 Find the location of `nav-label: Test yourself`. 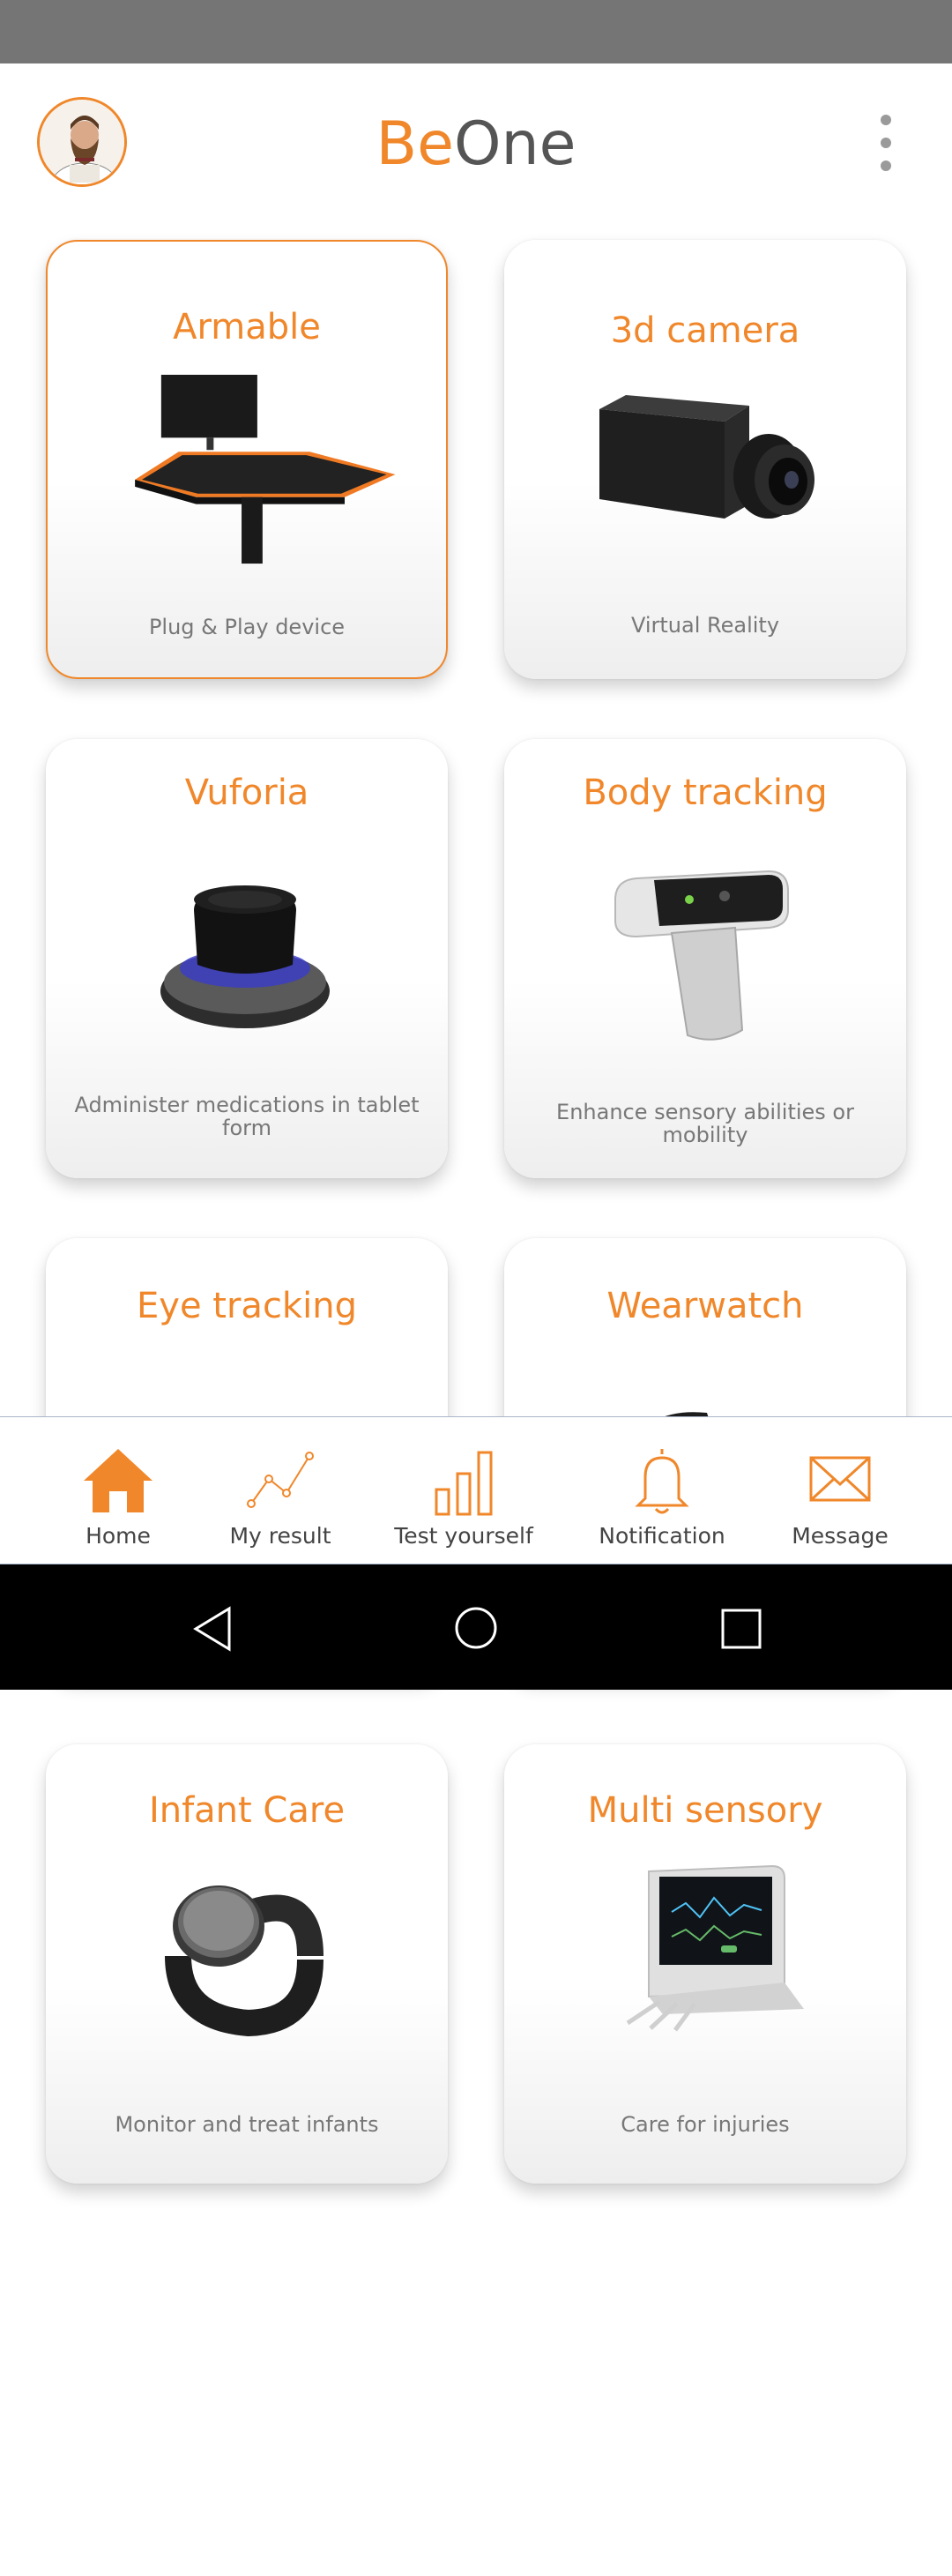

nav-label: Test yourself is located at coordinates (464, 1536).